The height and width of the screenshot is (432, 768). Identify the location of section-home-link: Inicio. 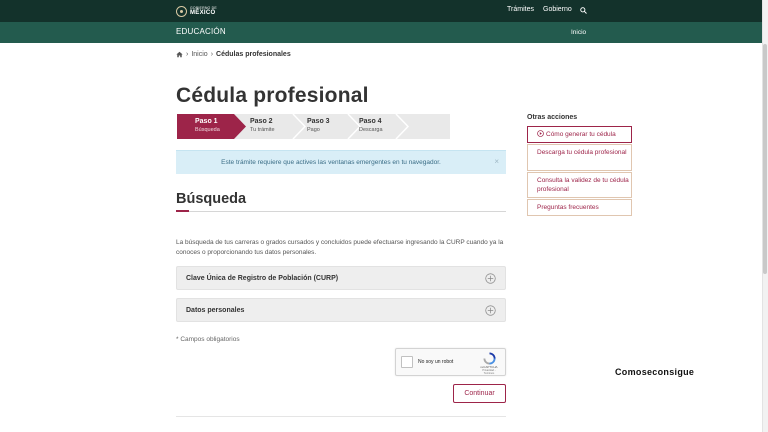
(578, 32).